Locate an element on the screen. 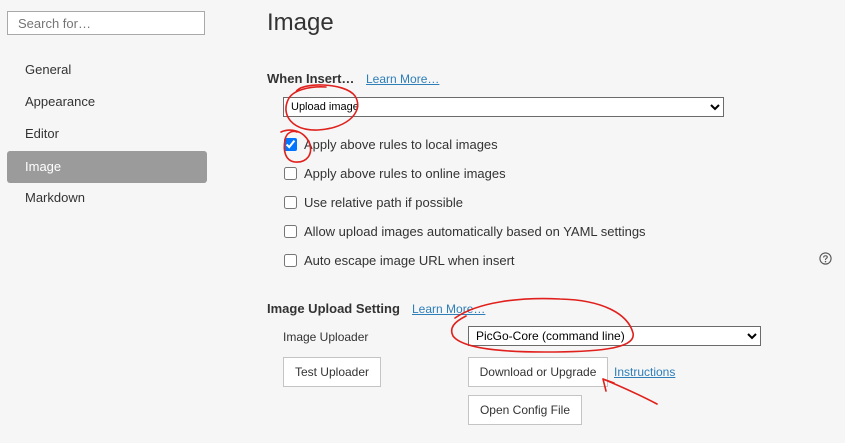 The height and width of the screenshot is (443, 845). test-uploader-button: Test Uploader is located at coordinates (332, 372).